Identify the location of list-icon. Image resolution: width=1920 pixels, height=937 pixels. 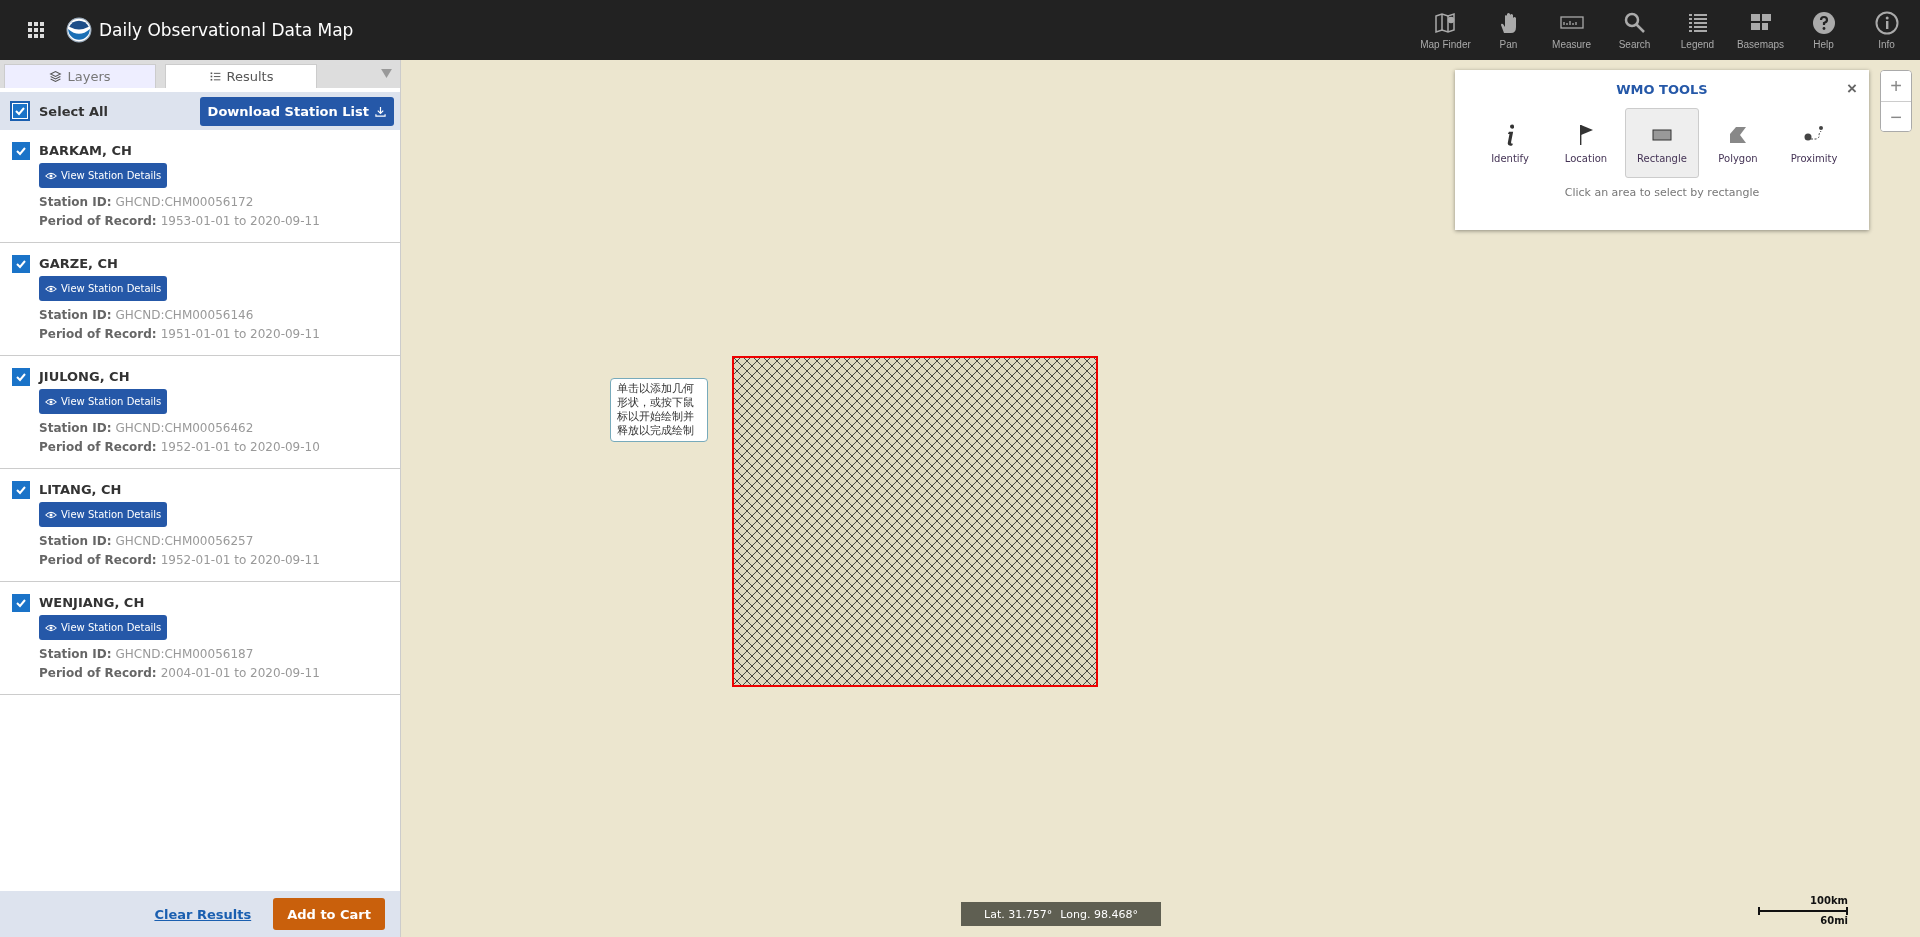
(215, 76).